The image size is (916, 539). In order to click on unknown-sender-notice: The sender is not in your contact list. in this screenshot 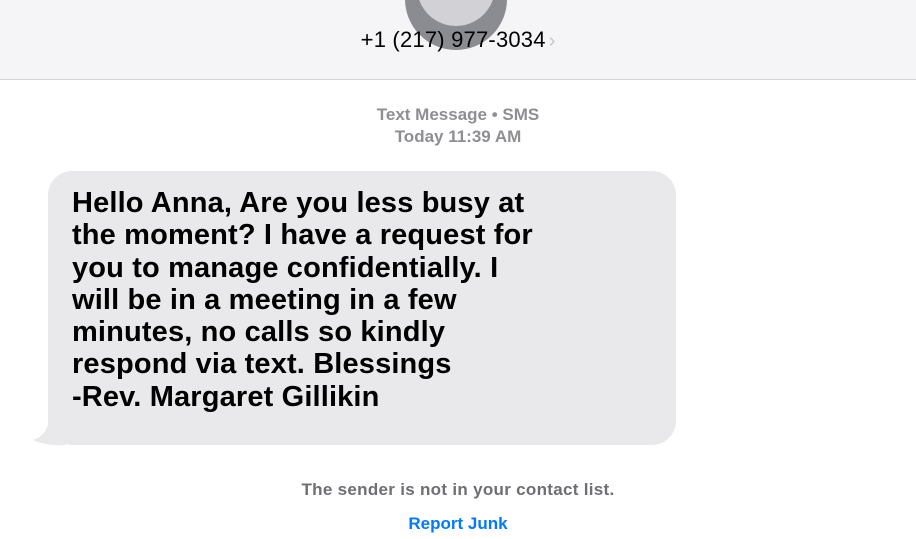, I will do `click(458, 489)`.